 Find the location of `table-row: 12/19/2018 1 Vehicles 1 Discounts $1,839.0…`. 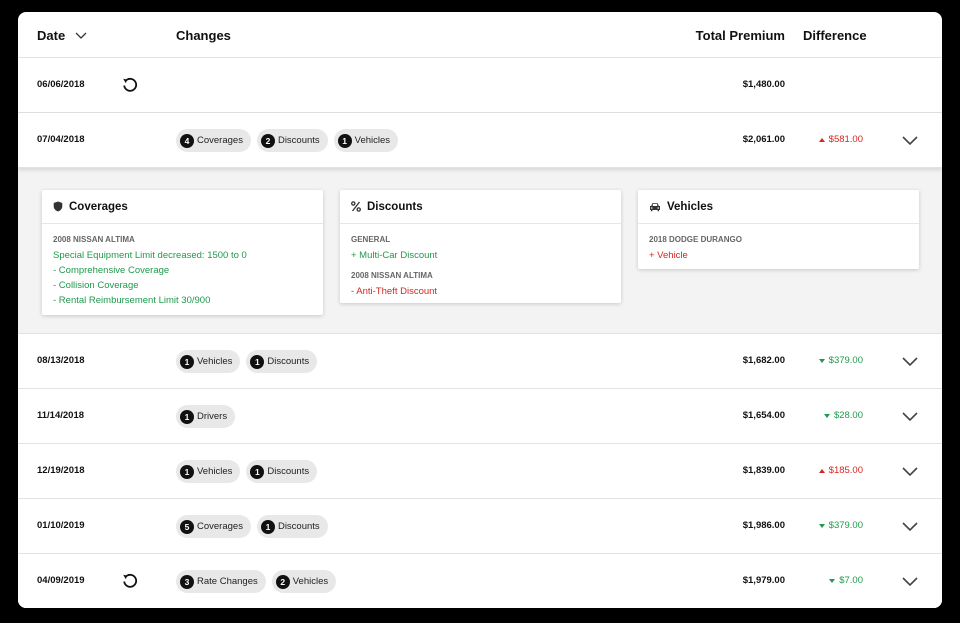

table-row: 12/19/2018 1 Vehicles 1 Discounts $1,839.0… is located at coordinates (480, 471).